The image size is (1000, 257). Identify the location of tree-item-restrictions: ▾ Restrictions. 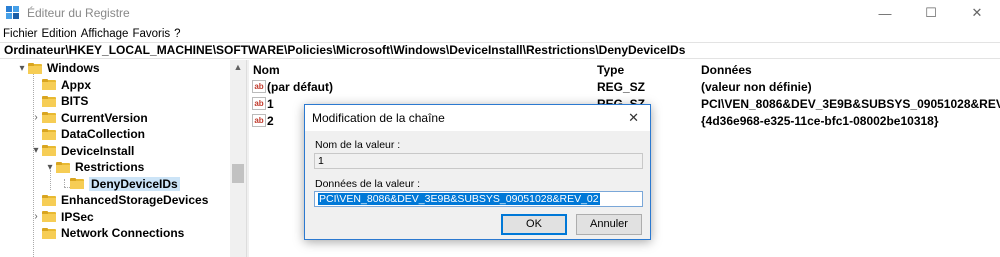
(94, 167).